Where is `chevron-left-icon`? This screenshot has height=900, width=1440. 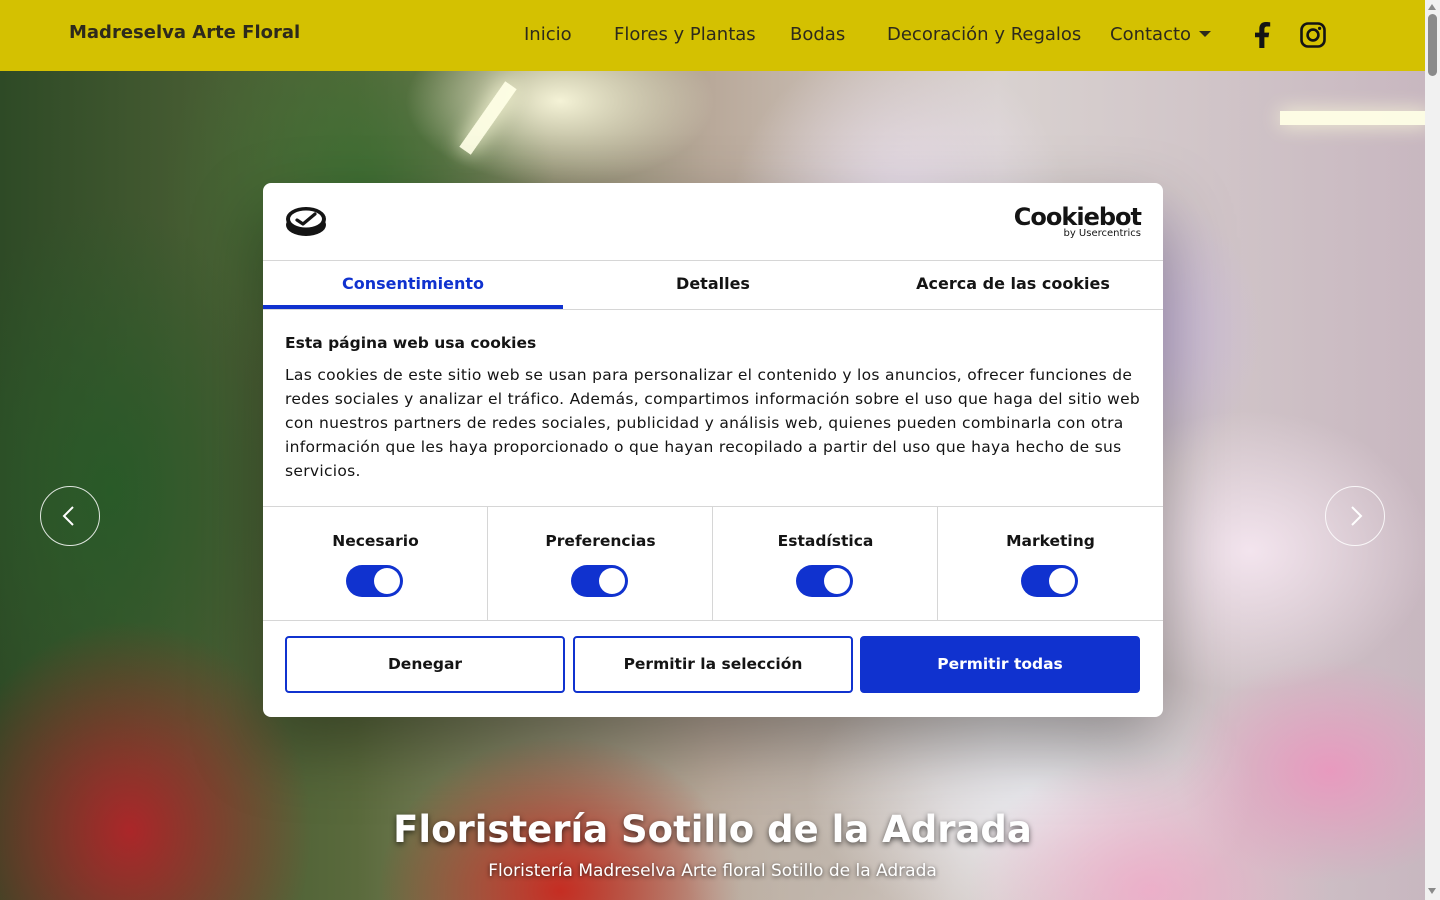
chevron-left-icon is located at coordinates (68, 516).